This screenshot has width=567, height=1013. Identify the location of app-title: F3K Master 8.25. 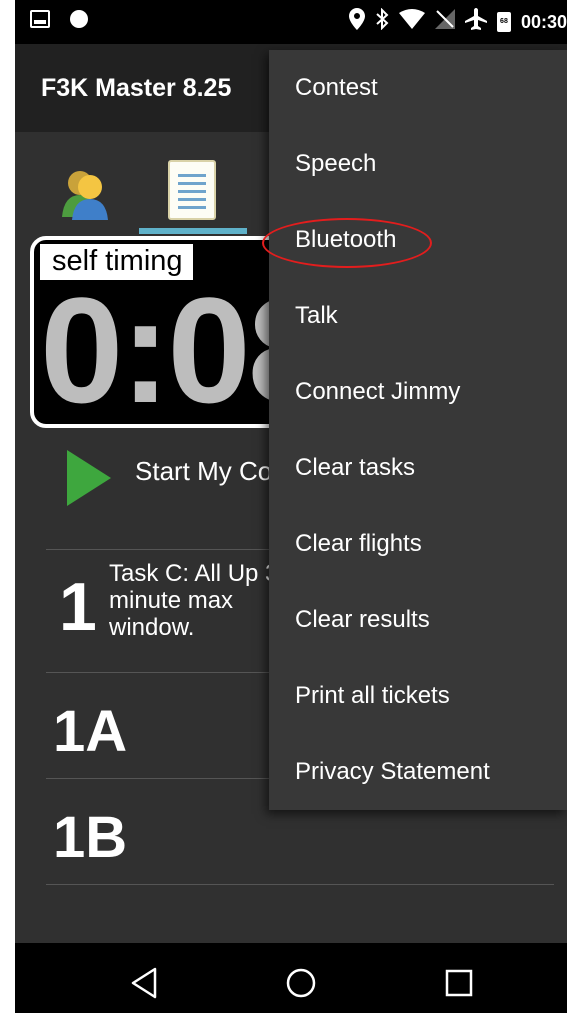
(136, 88).